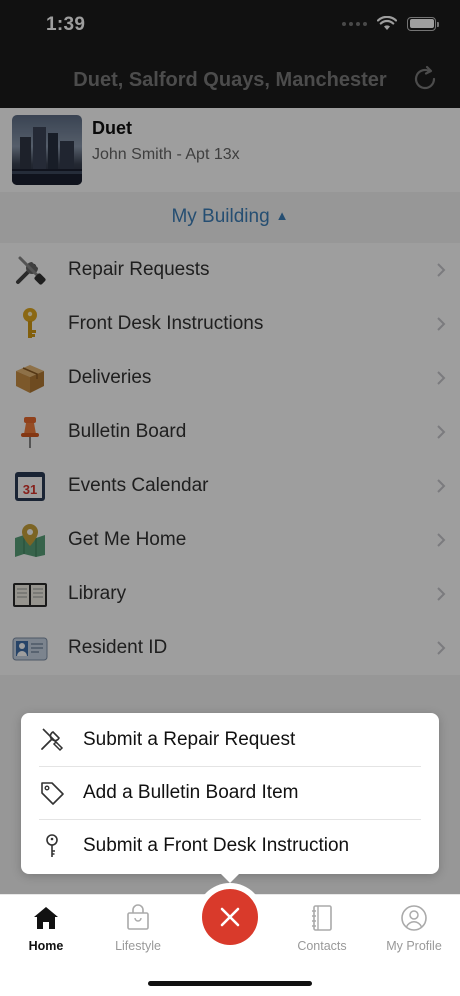  I want to click on home-icon, so click(46, 918).